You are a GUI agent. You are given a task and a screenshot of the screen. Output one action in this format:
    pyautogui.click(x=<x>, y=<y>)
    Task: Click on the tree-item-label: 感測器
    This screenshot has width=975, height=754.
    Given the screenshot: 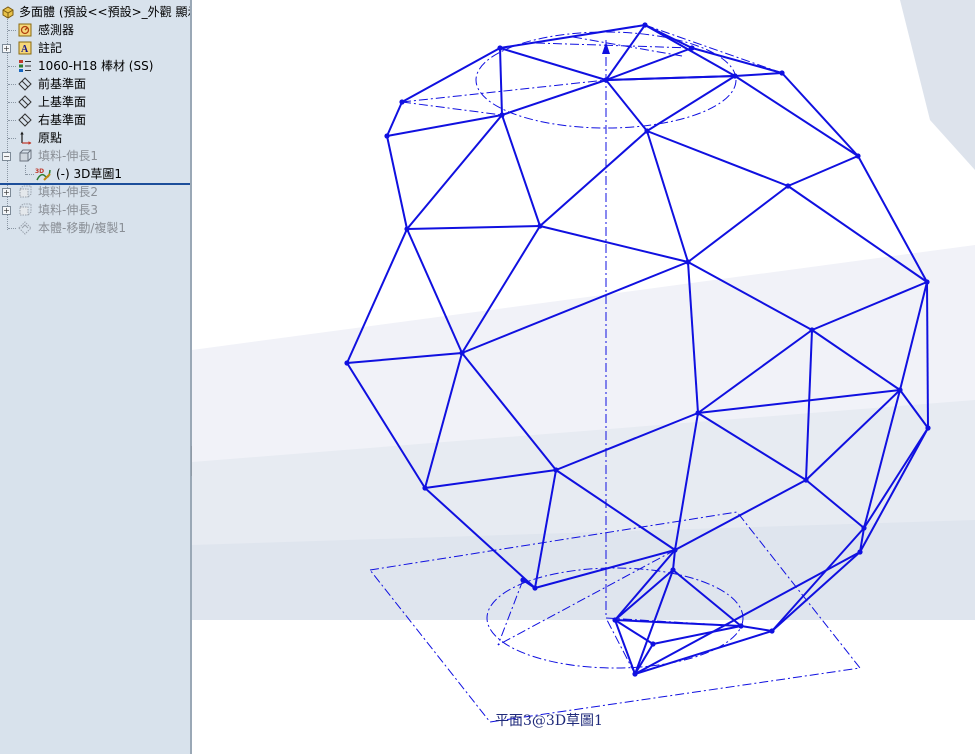 What is the action you would take?
    pyautogui.click(x=56, y=30)
    